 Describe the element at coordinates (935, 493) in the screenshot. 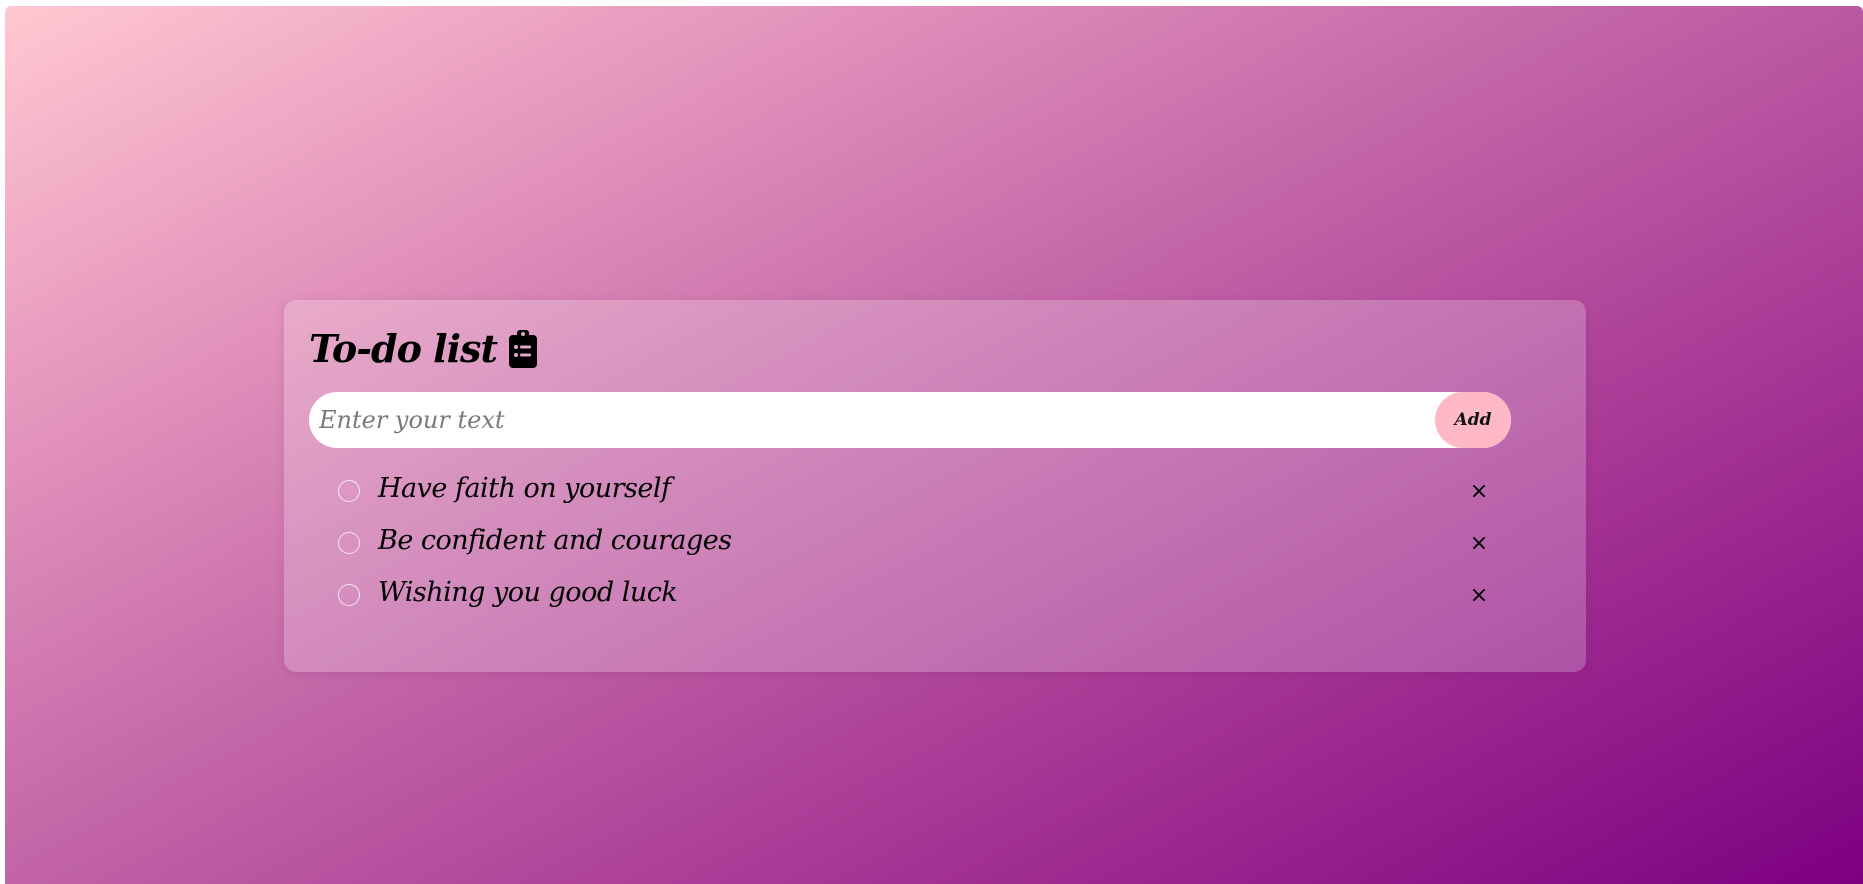

I see `task-item: Have faith on yourself ×` at that location.